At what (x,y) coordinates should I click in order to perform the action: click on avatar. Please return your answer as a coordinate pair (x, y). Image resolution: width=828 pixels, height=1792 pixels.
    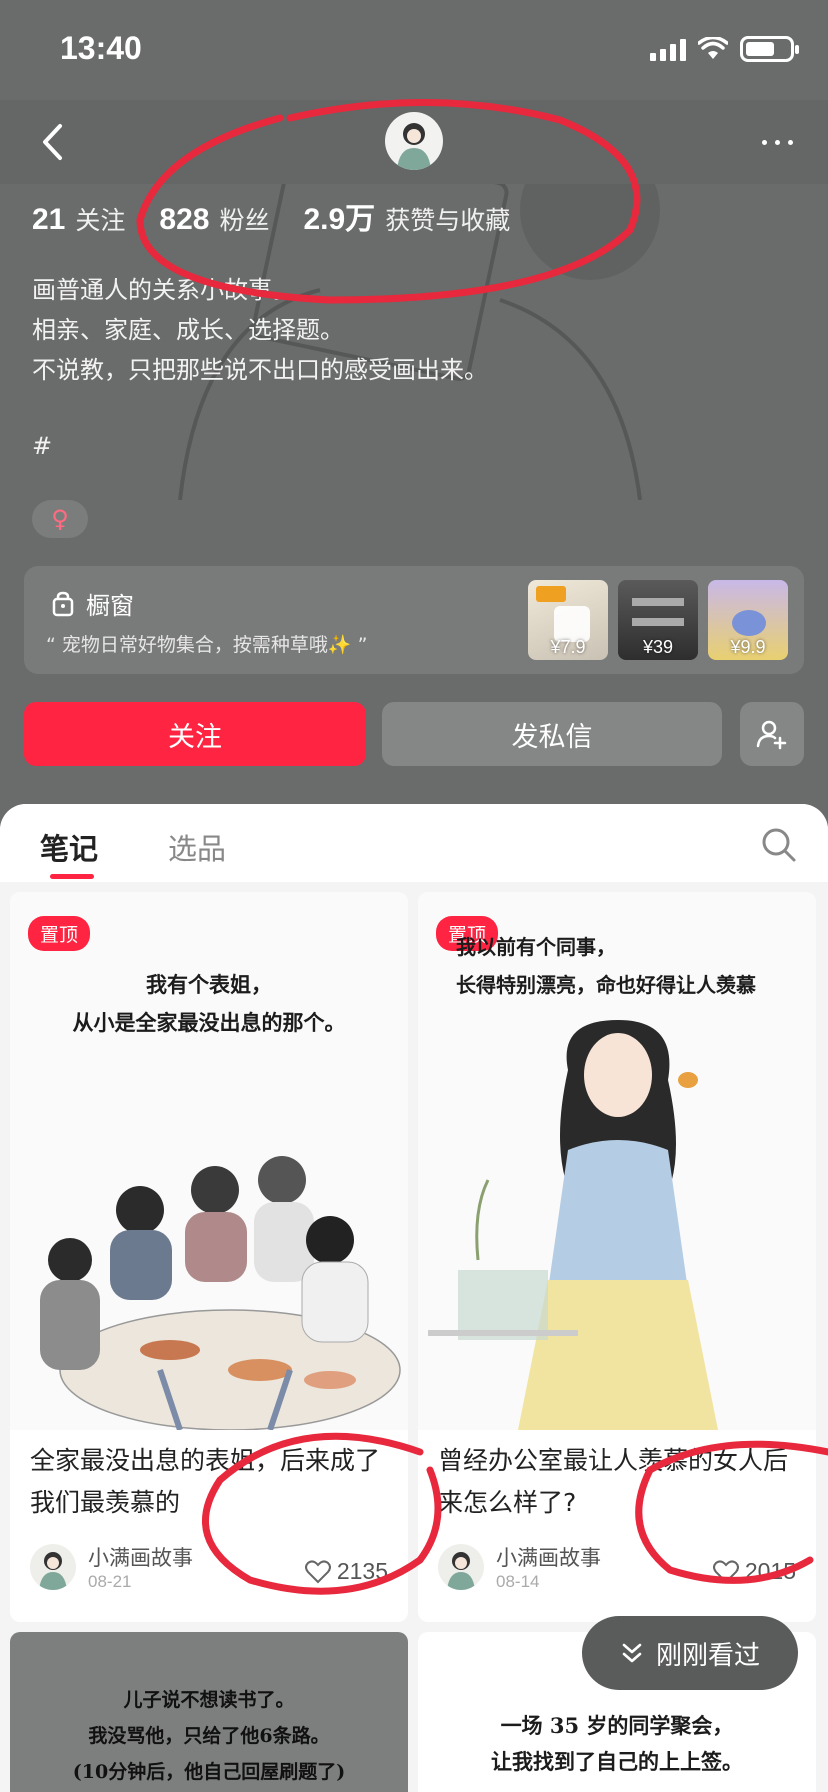
    Looking at the image, I should click on (414, 141).